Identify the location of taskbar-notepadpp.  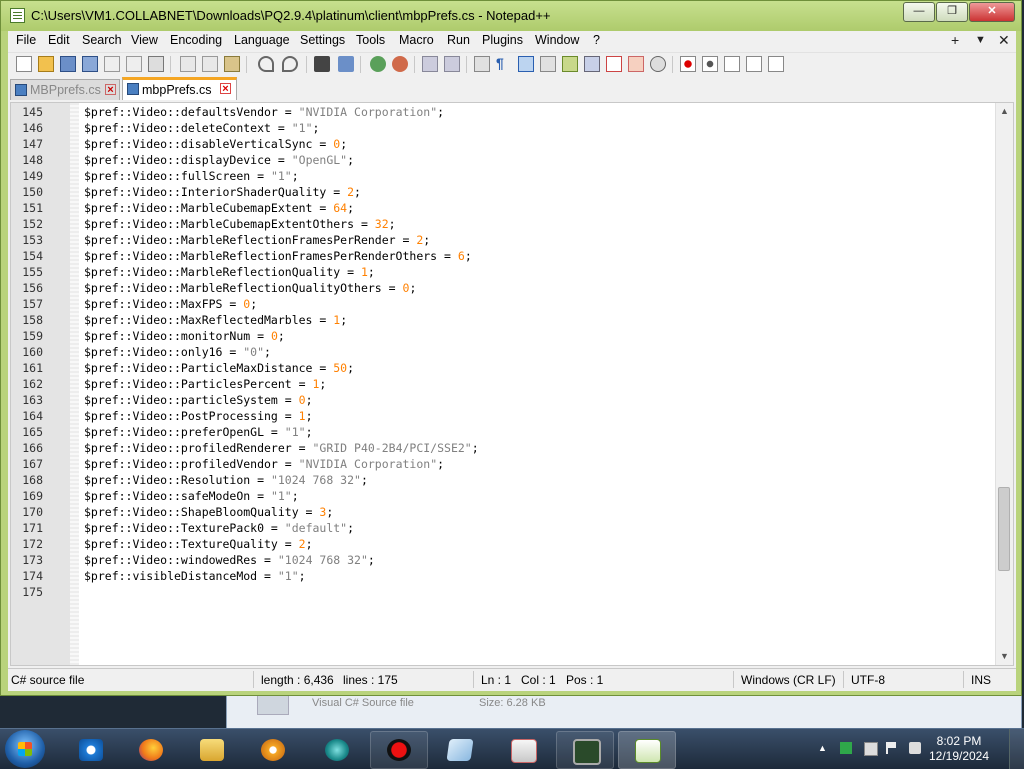
(647, 750).